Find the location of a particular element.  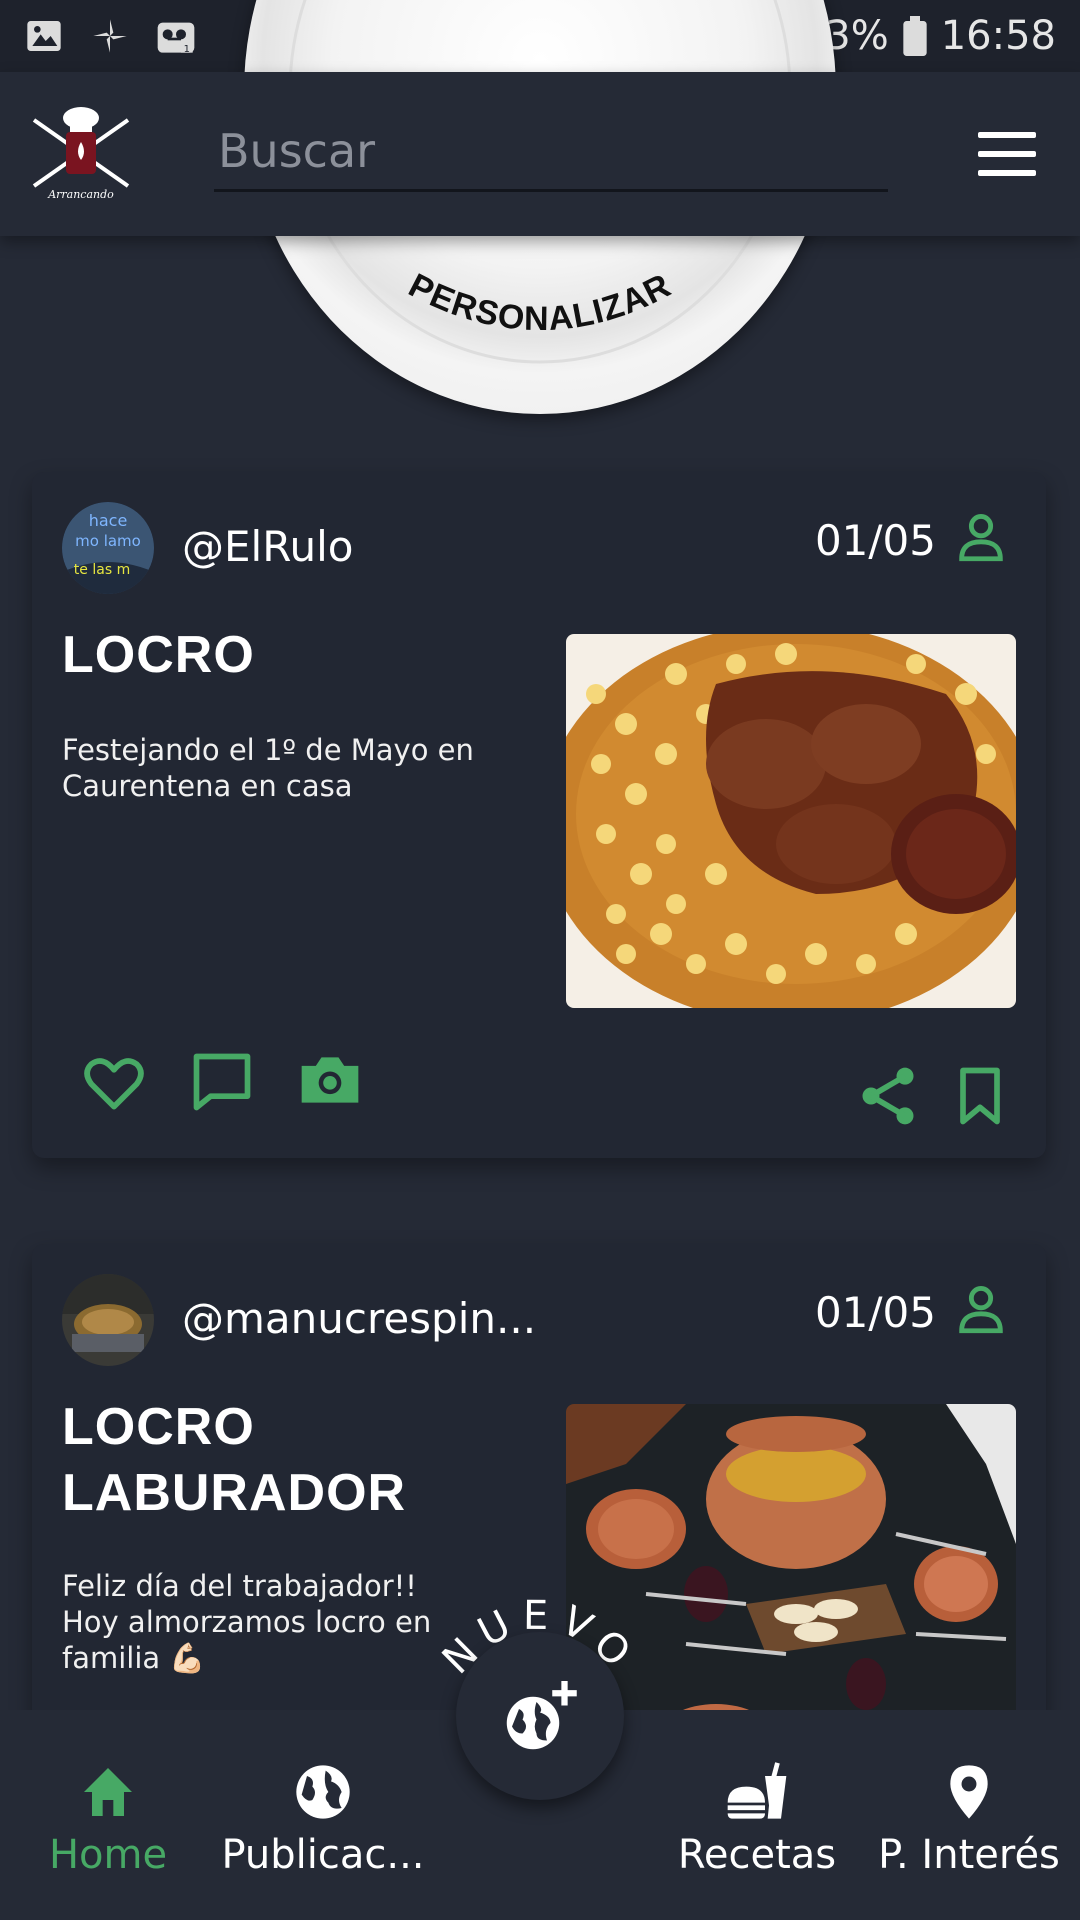

camera-icon is located at coordinates (330, 1080).